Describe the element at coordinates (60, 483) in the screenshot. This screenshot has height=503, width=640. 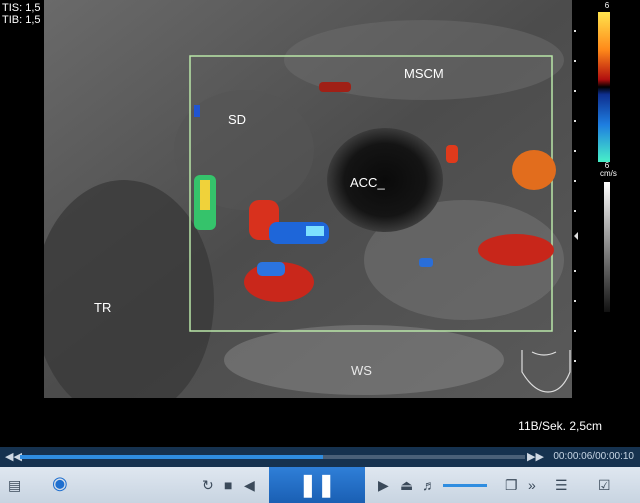
I see `eye-icon: ◉` at that location.